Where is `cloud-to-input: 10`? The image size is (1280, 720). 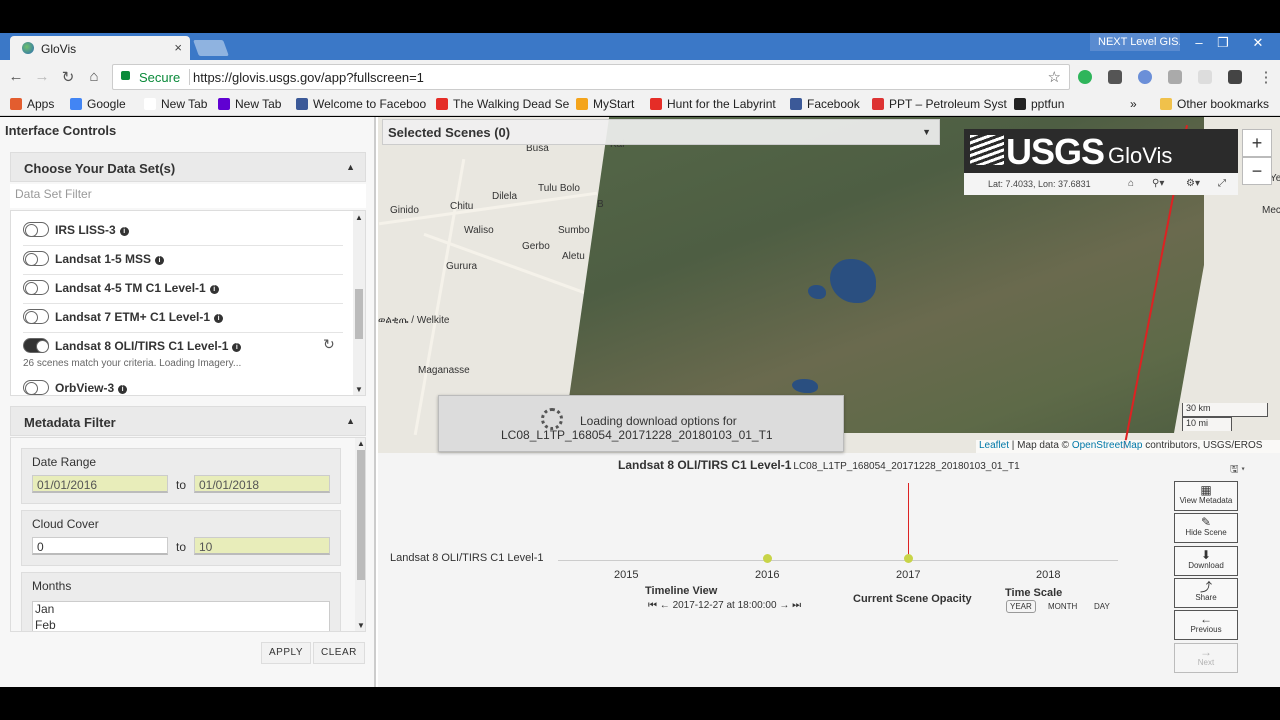
cloud-to-input: 10 is located at coordinates (262, 546).